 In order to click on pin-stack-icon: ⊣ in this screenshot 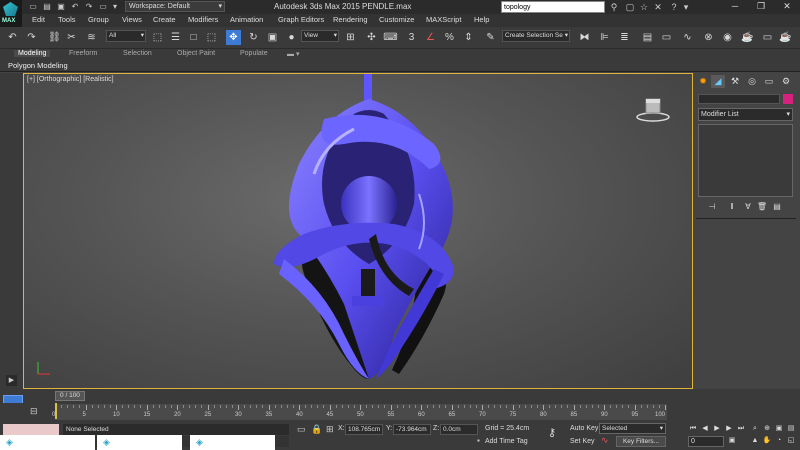, I will do `click(712, 207)`.